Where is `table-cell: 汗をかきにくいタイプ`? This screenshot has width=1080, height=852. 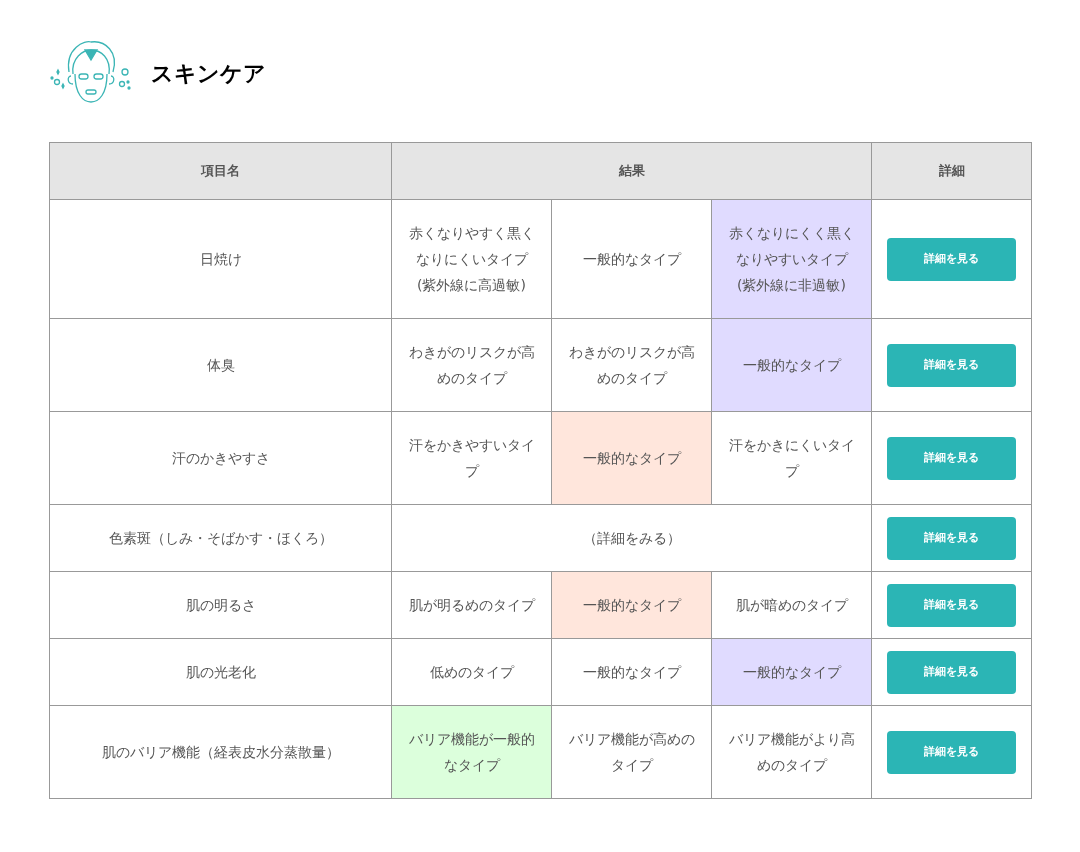 table-cell: 汗をかきにくいタイプ is located at coordinates (791, 458).